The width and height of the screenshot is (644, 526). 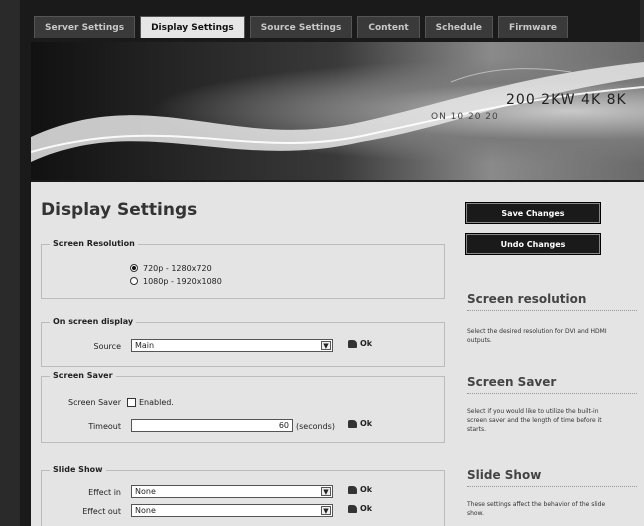 What do you see at coordinates (232, 345) in the screenshot?
I see `source-select: Main ▼` at bounding box center [232, 345].